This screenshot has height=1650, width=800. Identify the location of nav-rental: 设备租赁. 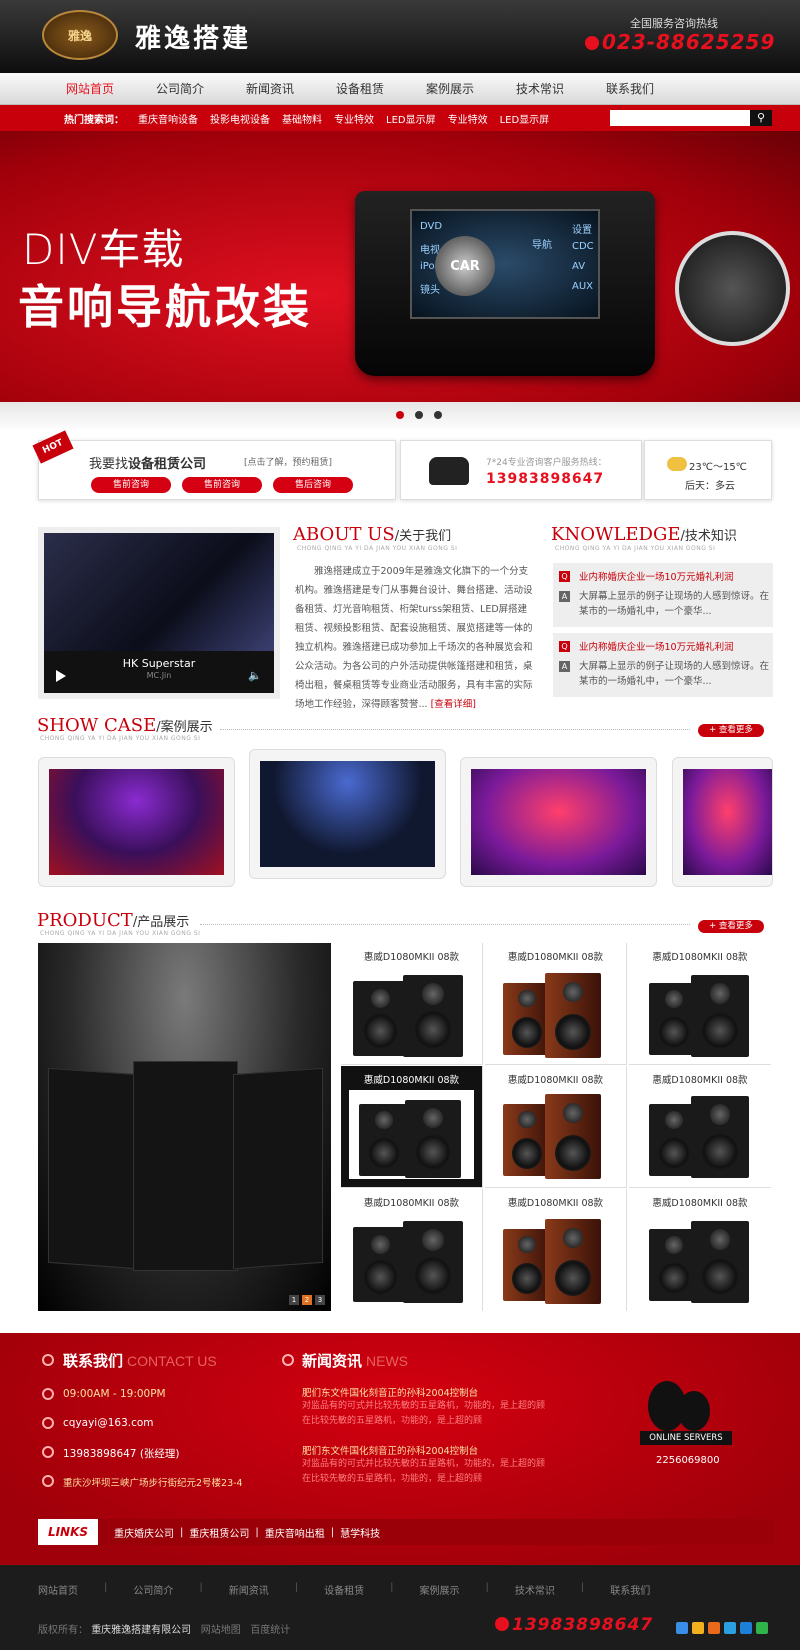
(360, 88).